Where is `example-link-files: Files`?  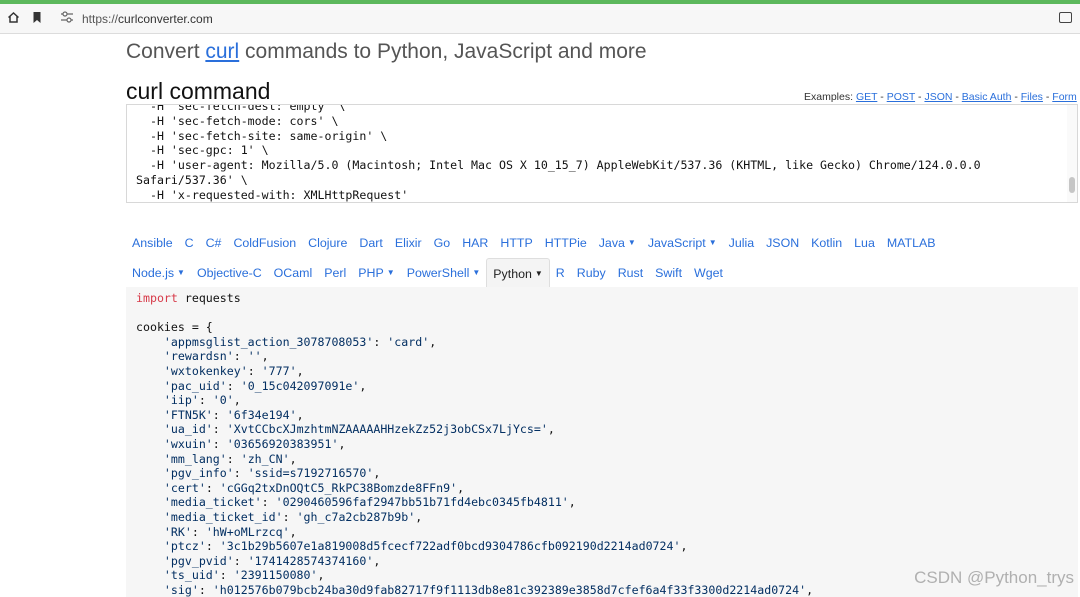 example-link-files: Files is located at coordinates (1032, 97).